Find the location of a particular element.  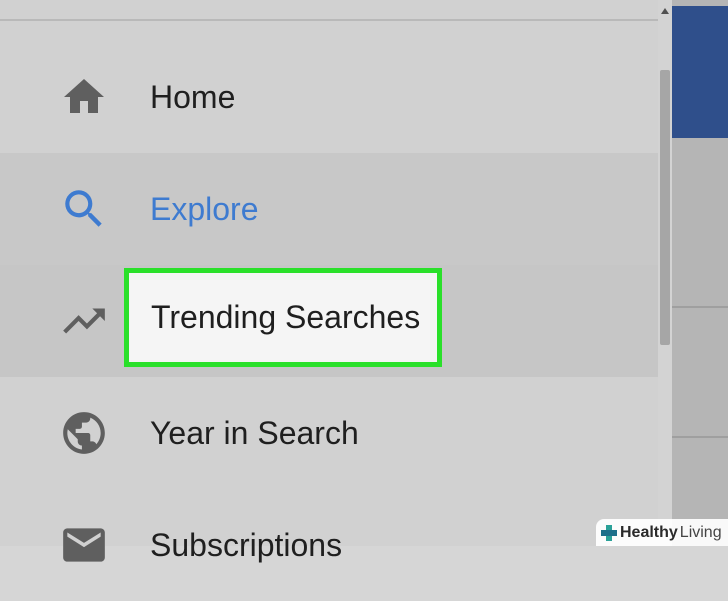

scroll-up-arrow-icon is located at coordinates (665, 11).